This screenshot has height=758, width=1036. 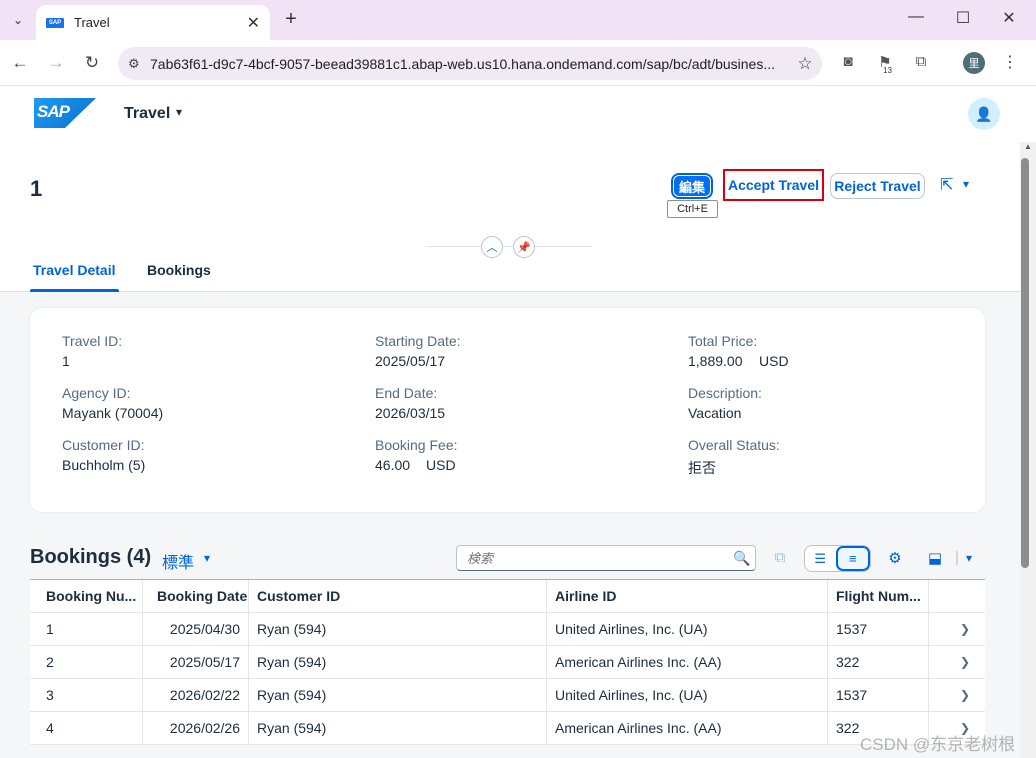 I want to click on total-price-currency: USD, so click(x=774, y=361).